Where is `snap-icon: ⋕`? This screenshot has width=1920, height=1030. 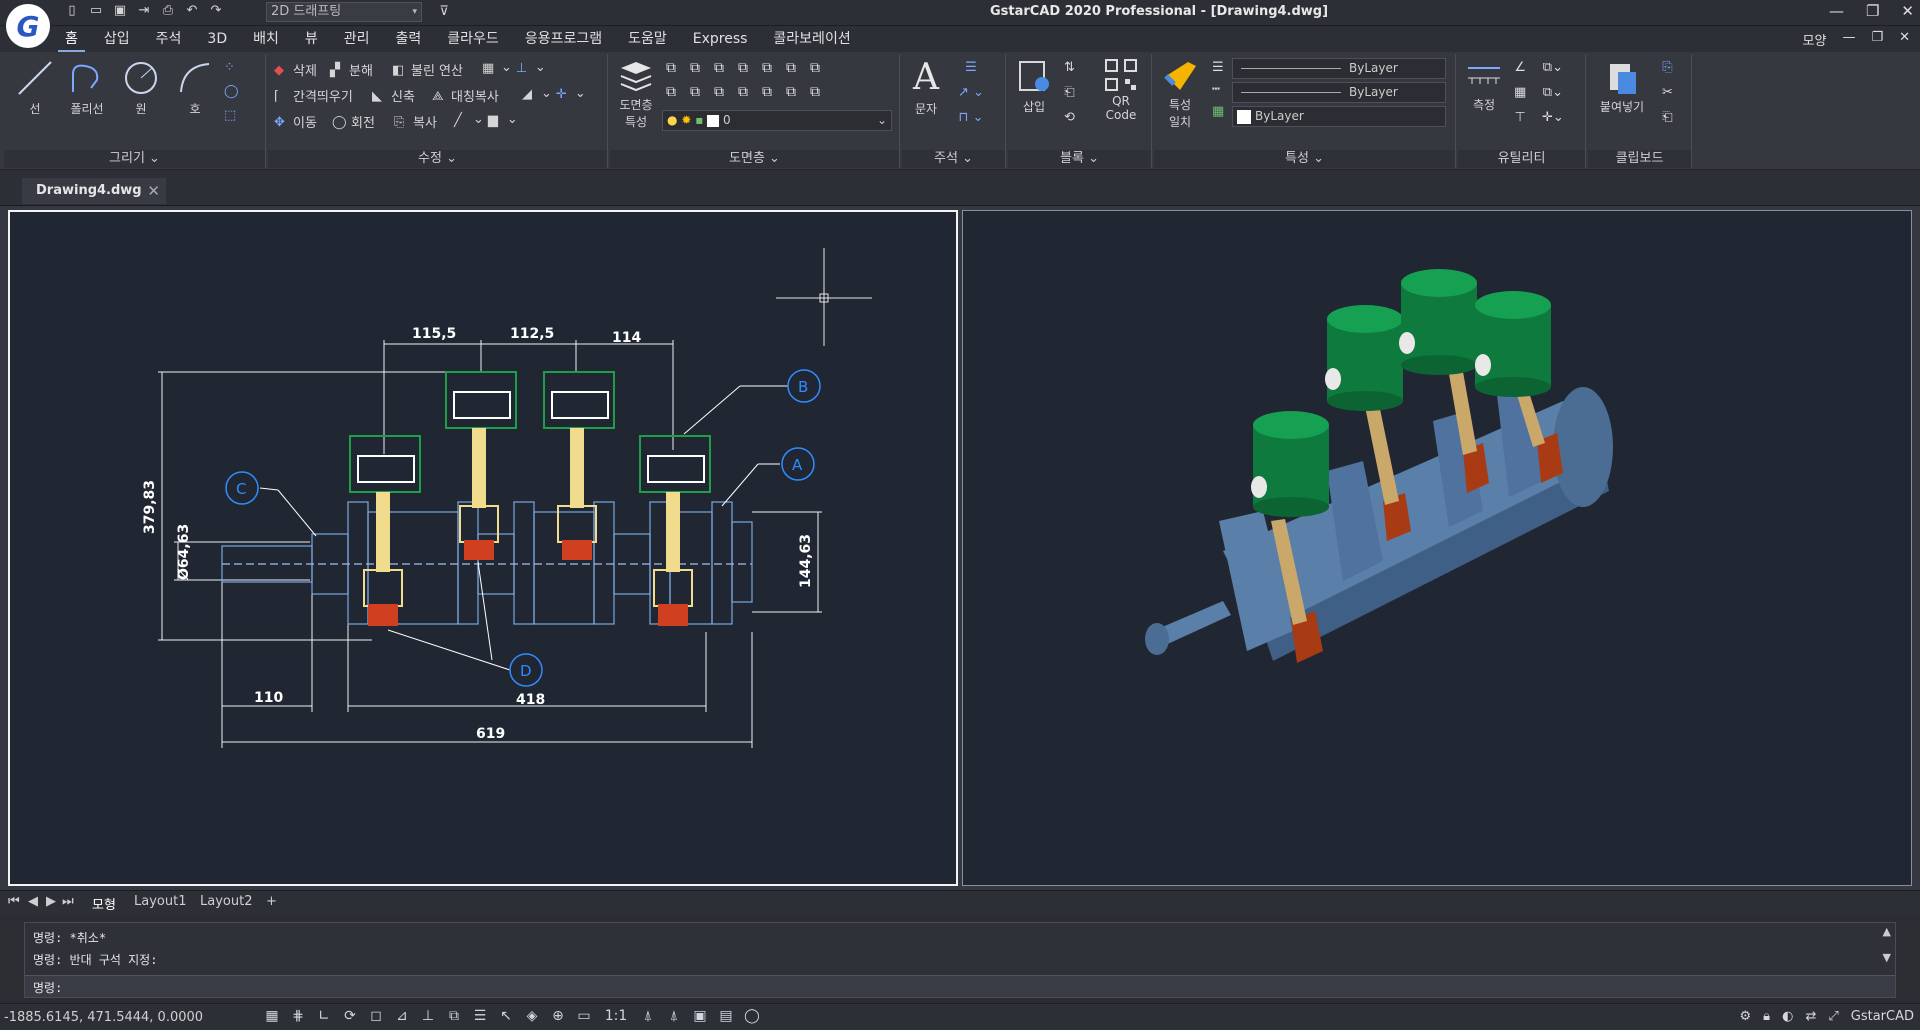
snap-icon: ⋕ is located at coordinates (298, 1016).